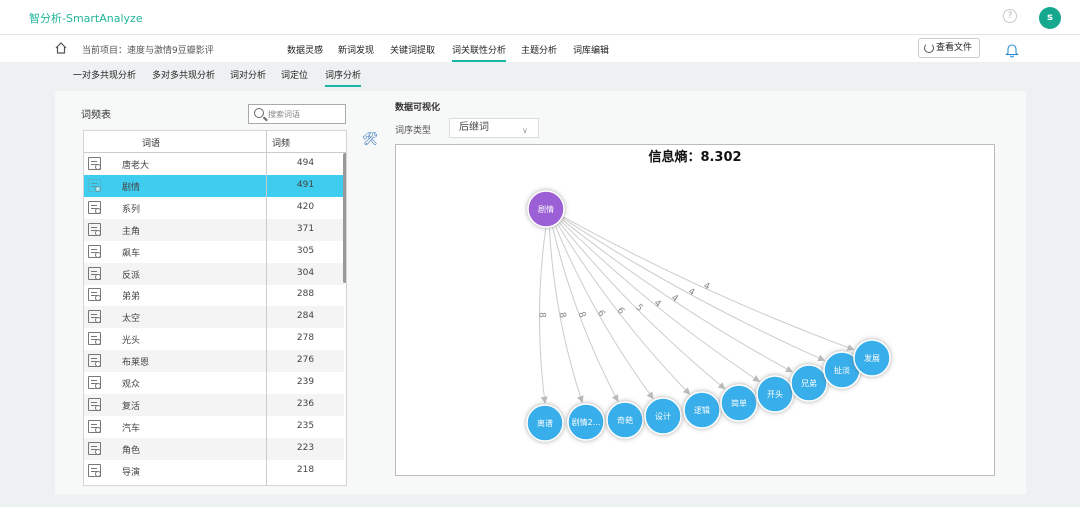 The image size is (1080, 507). I want to click on target-node-label: 兄弟, so click(809, 383).